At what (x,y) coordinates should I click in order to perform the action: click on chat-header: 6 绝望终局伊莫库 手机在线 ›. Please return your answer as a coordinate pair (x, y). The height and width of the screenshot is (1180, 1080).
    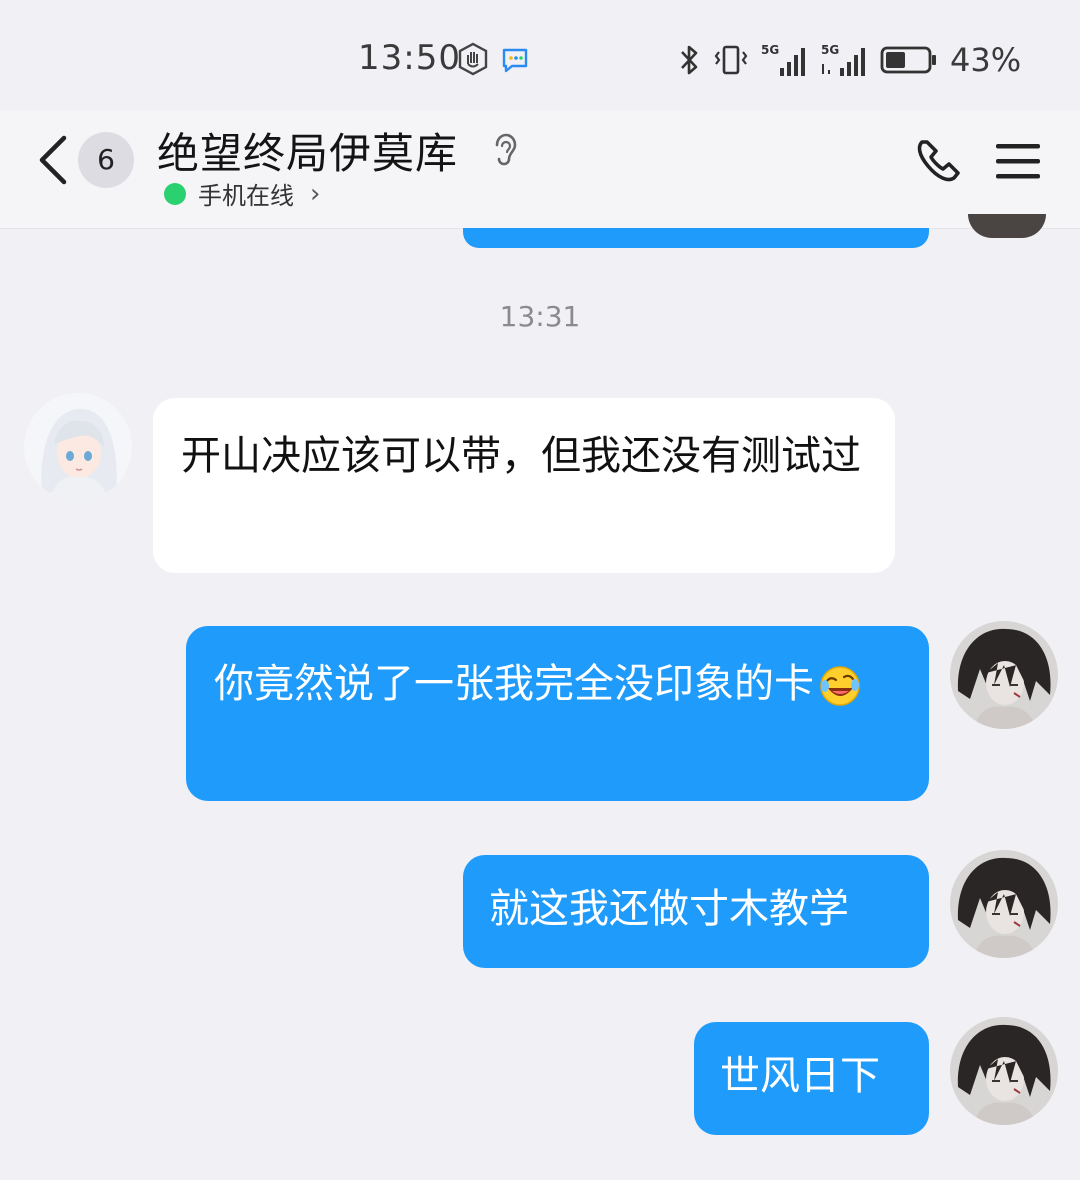
    Looking at the image, I should click on (540, 169).